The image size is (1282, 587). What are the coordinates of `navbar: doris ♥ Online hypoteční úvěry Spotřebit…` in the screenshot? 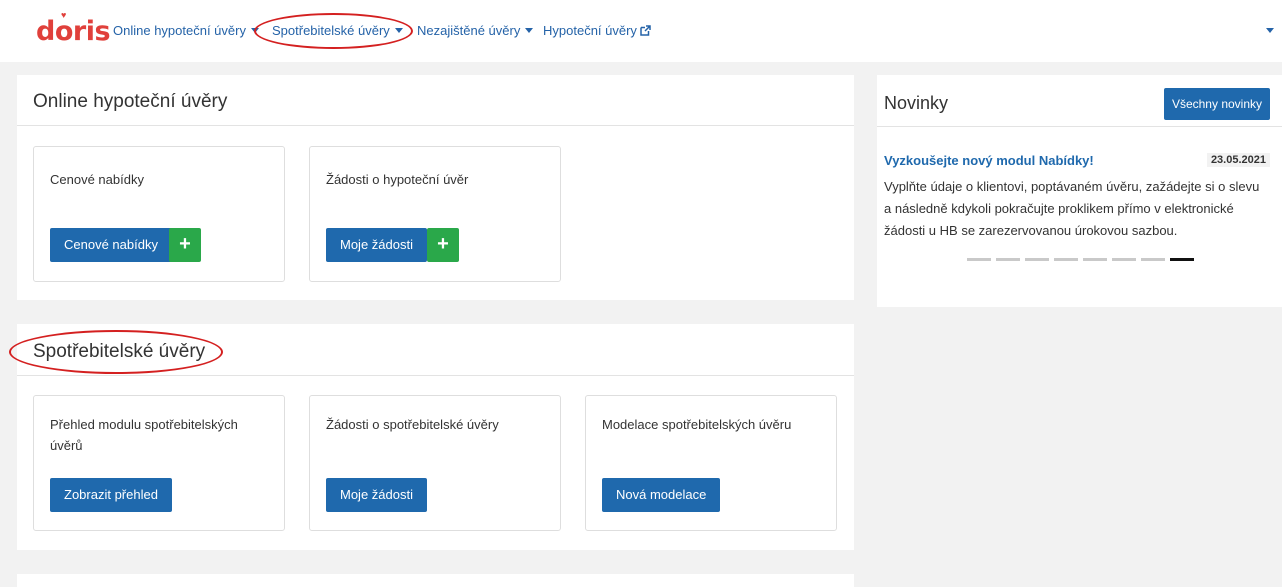 It's located at (641, 31).